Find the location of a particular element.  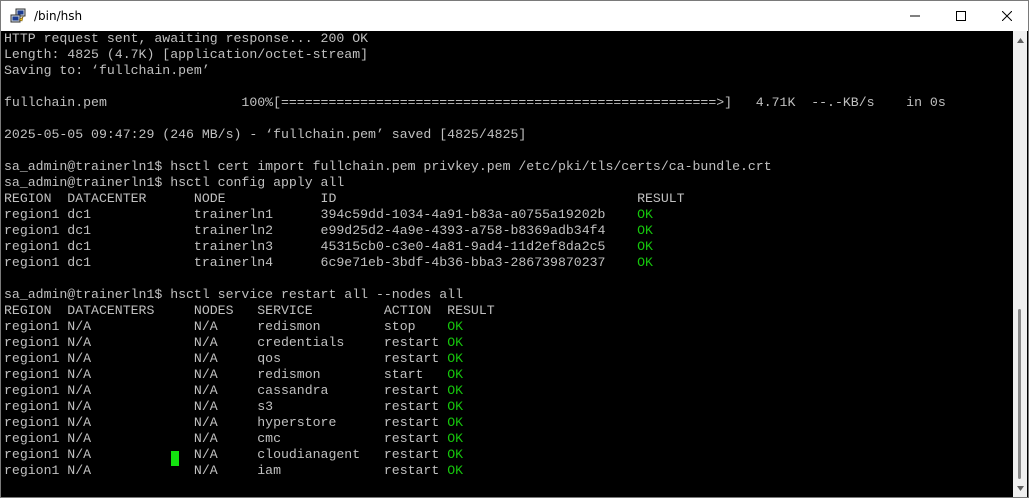

terminal-line: region1 N/A N/A cloudianagent restart OK is located at coordinates (233, 455).